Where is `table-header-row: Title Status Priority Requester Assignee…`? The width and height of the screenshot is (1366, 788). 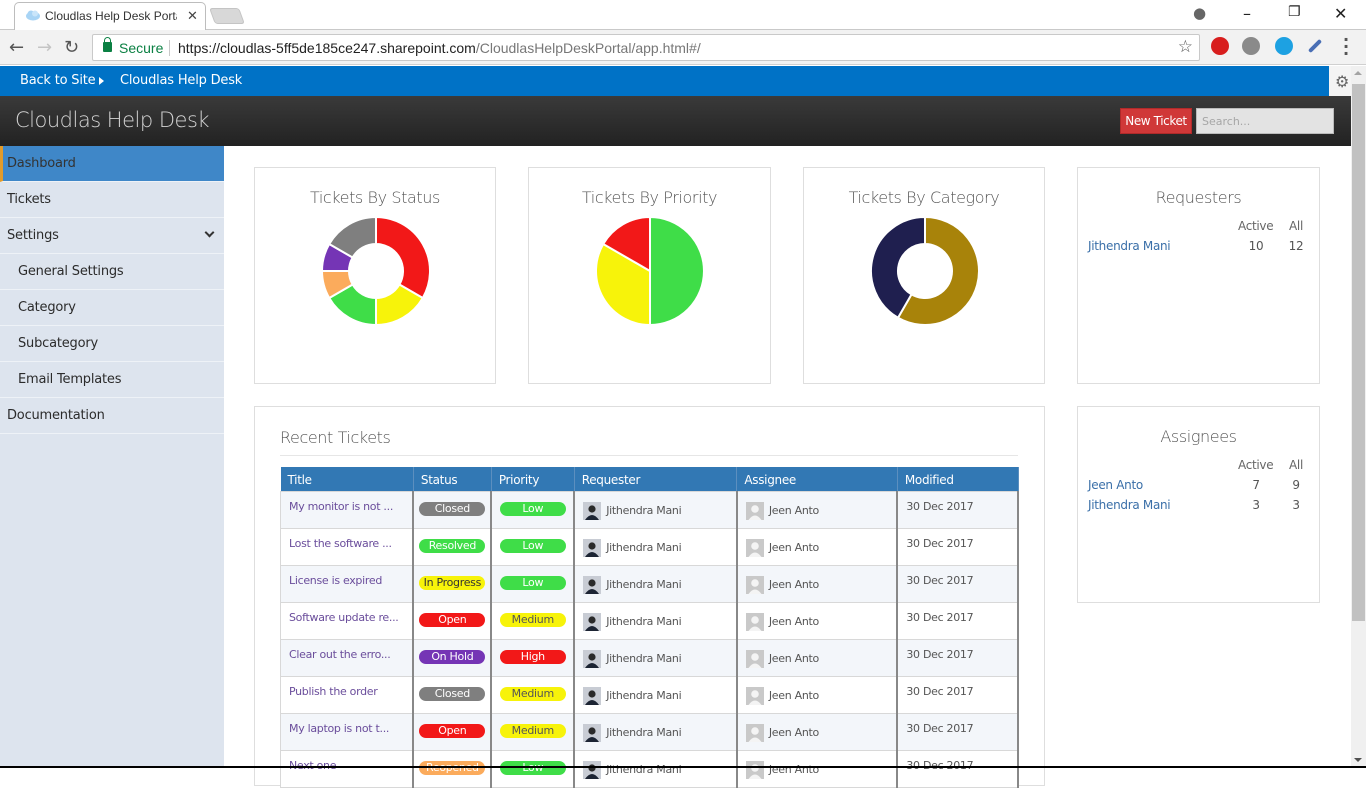 table-header-row: Title Status Priority Requester Assignee… is located at coordinates (649, 479).